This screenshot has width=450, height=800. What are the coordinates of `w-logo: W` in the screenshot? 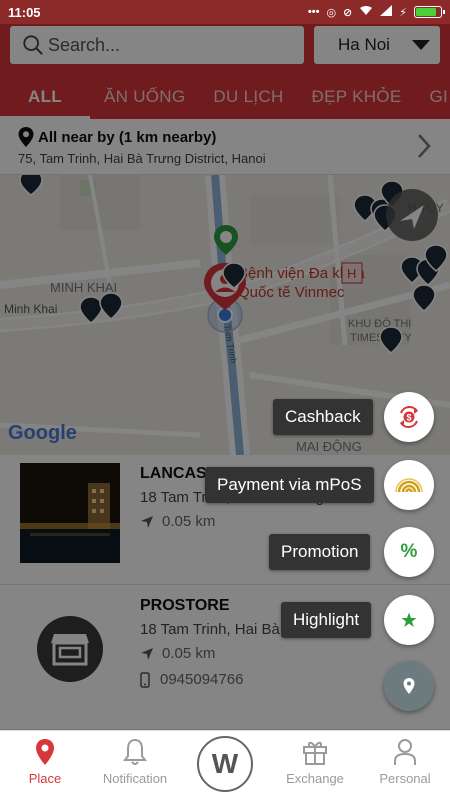 It's located at (225, 763).